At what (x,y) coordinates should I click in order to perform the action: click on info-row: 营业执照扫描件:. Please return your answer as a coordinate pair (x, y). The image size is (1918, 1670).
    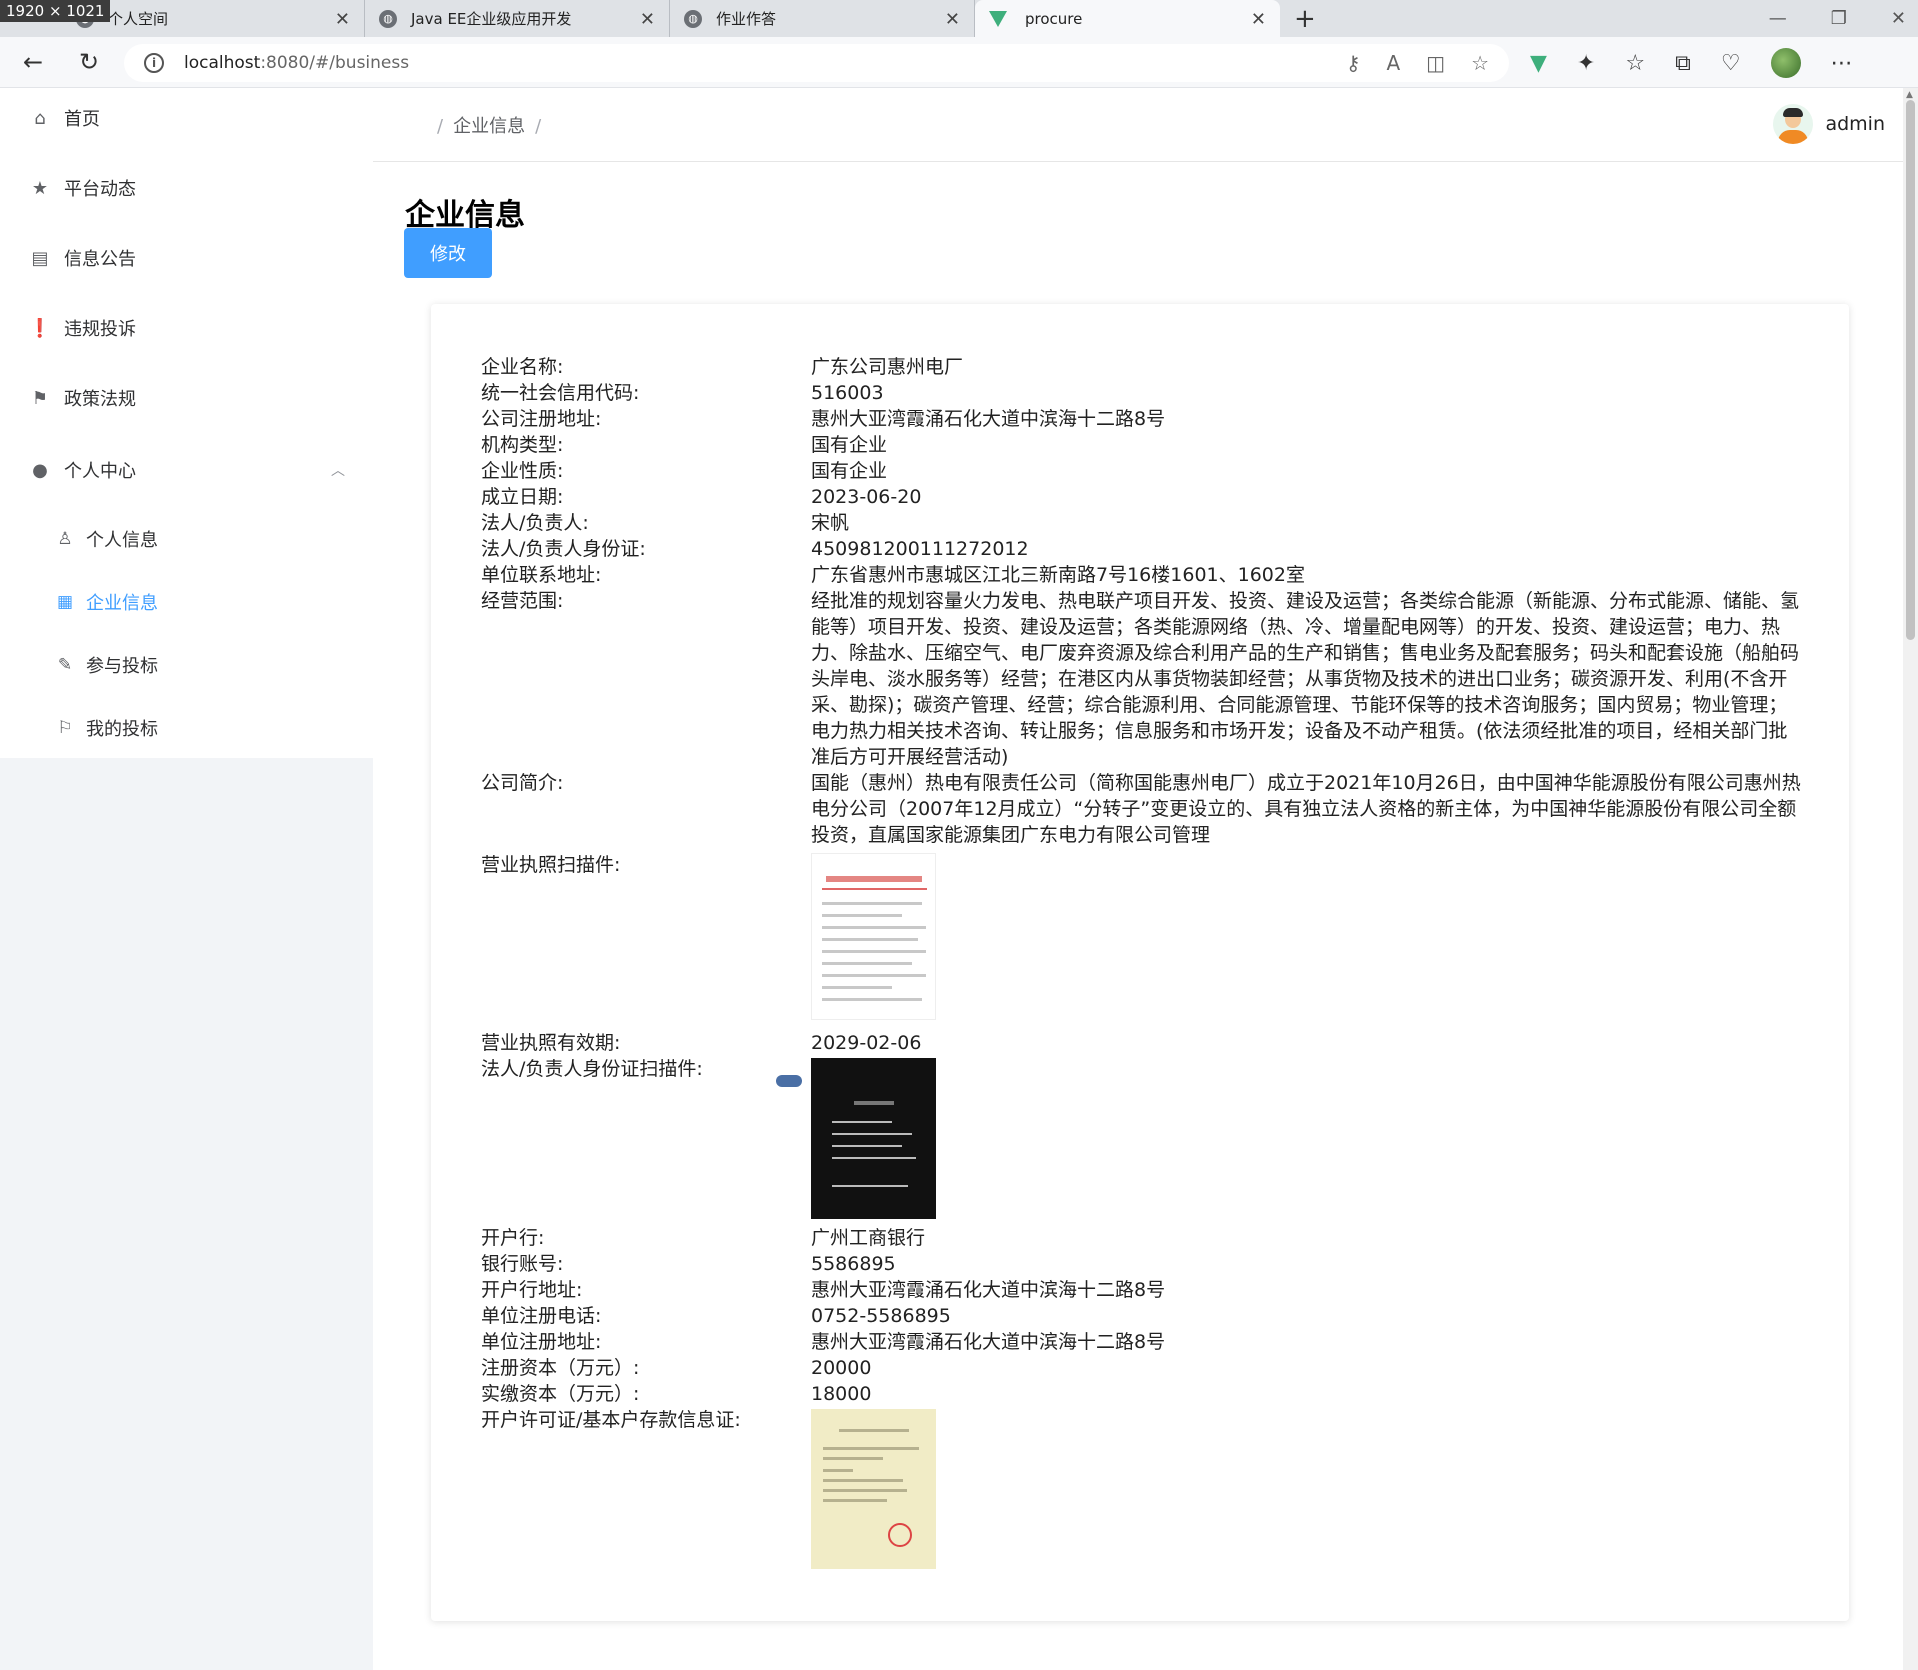
    Looking at the image, I should click on (1141, 936).